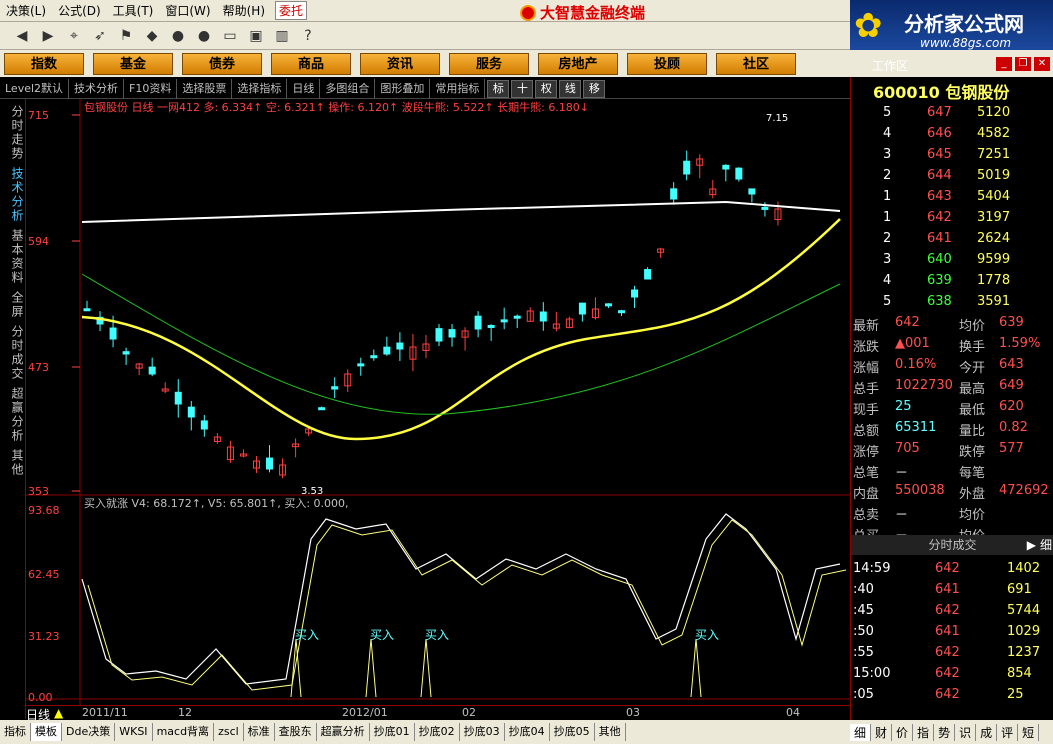 The image size is (1053, 744). I want to click on mark-icon: 标, so click(498, 88).